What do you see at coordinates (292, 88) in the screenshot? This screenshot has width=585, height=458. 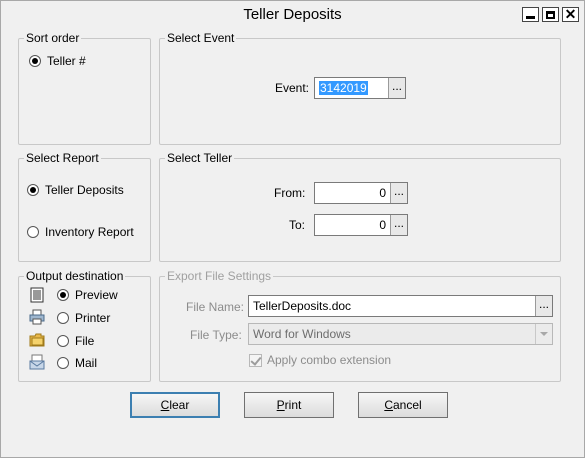 I see `event-label: Event:` at bounding box center [292, 88].